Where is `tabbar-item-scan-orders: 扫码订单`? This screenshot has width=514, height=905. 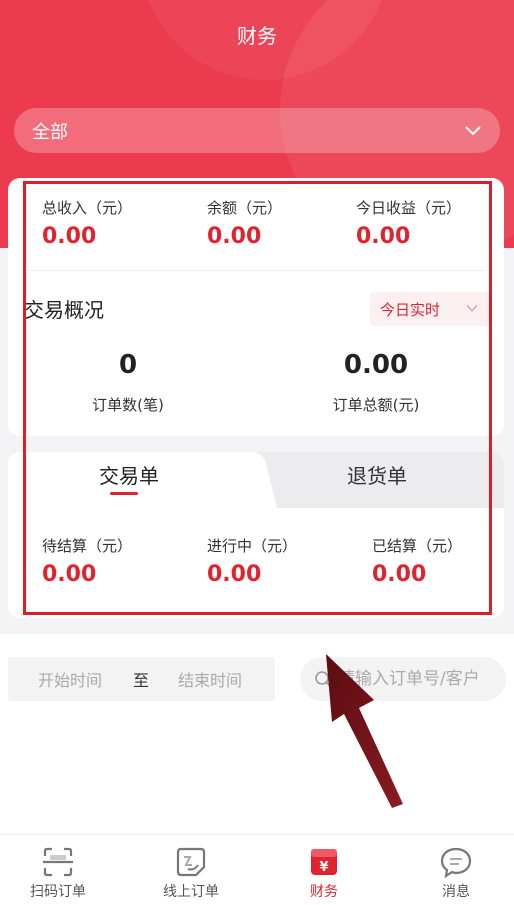 tabbar-item-scan-orders: 扫码订单 is located at coordinates (58, 873).